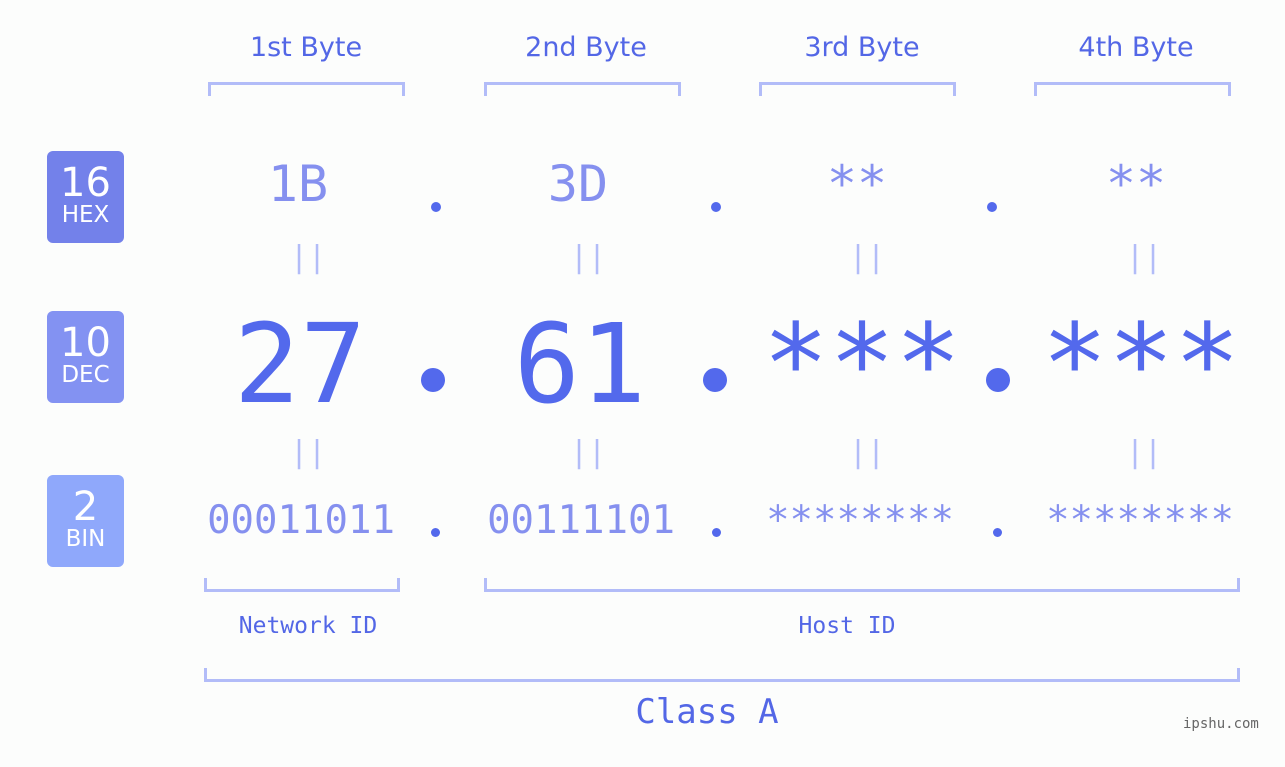  I want to click on bin-byte-4: ********, so click(1140, 520).